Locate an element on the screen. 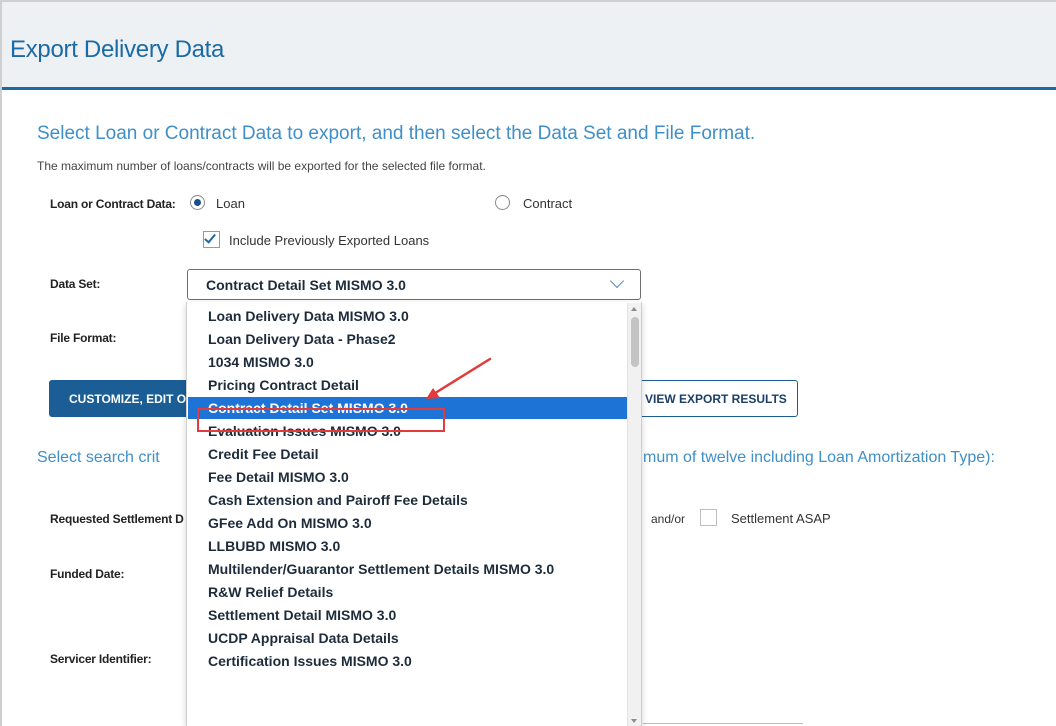 This screenshot has height=726, width=1056. contract-radio is located at coordinates (502, 202).